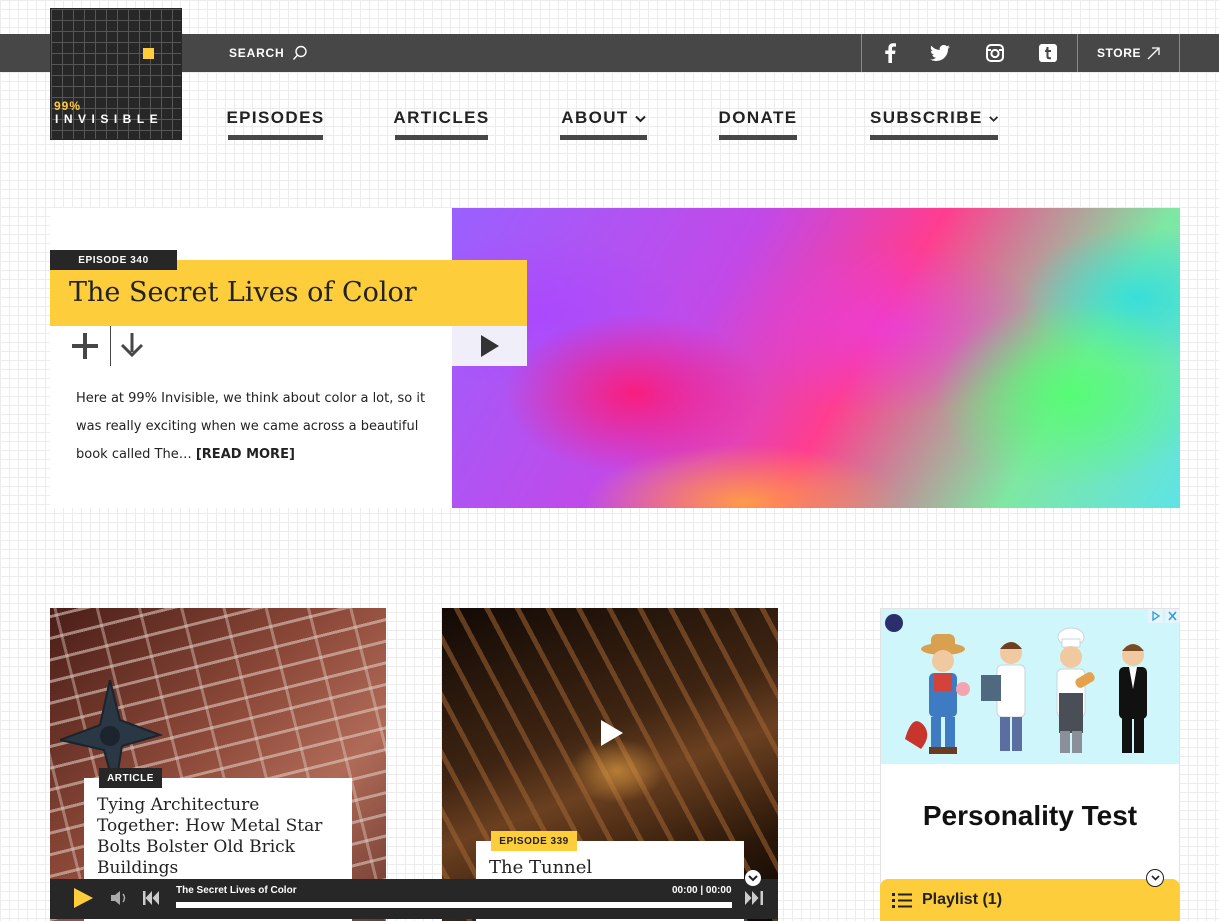 This screenshot has height=921, width=1219. I want to click on store-link: STORE, so click(1128, 53).